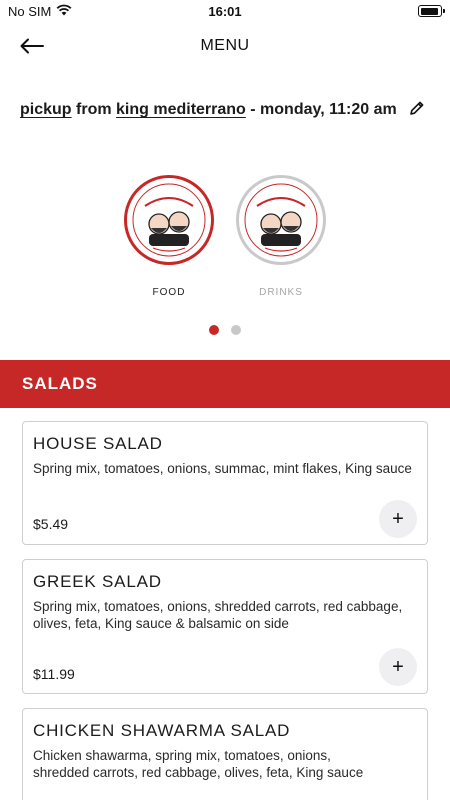 Image resolution: width=450 pixels, height=800 pixels. What do you see at coordinates (225, 11) in the screenshot?
I see `status-bar: No SIM 16:01` at bounding box center [225, 11].